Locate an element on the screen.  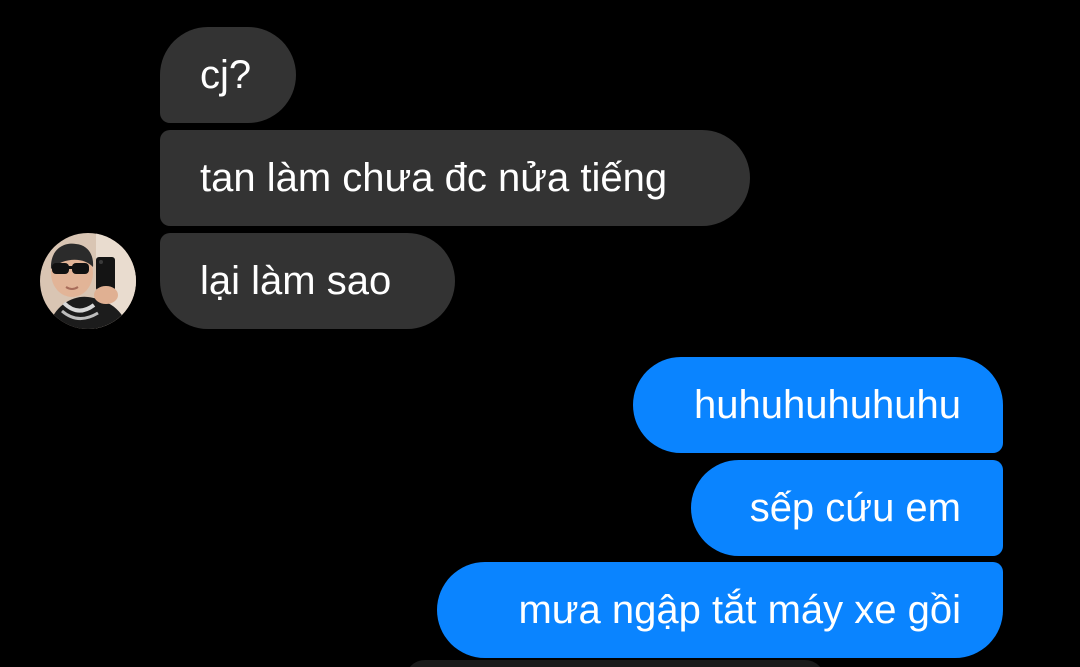
message-text: mưa ngập tắt máy xe gồi is located at coordinates (739, 610).